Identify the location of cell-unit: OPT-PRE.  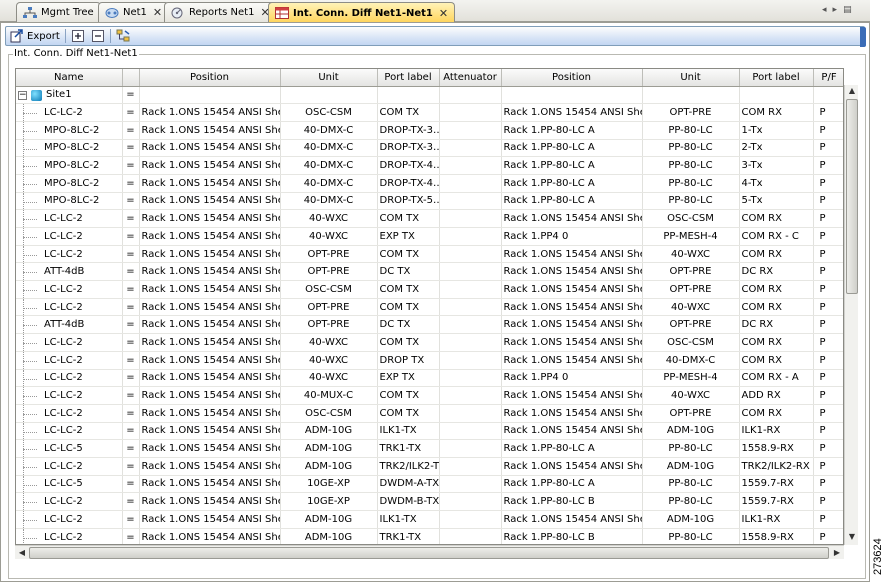
(691, 413).